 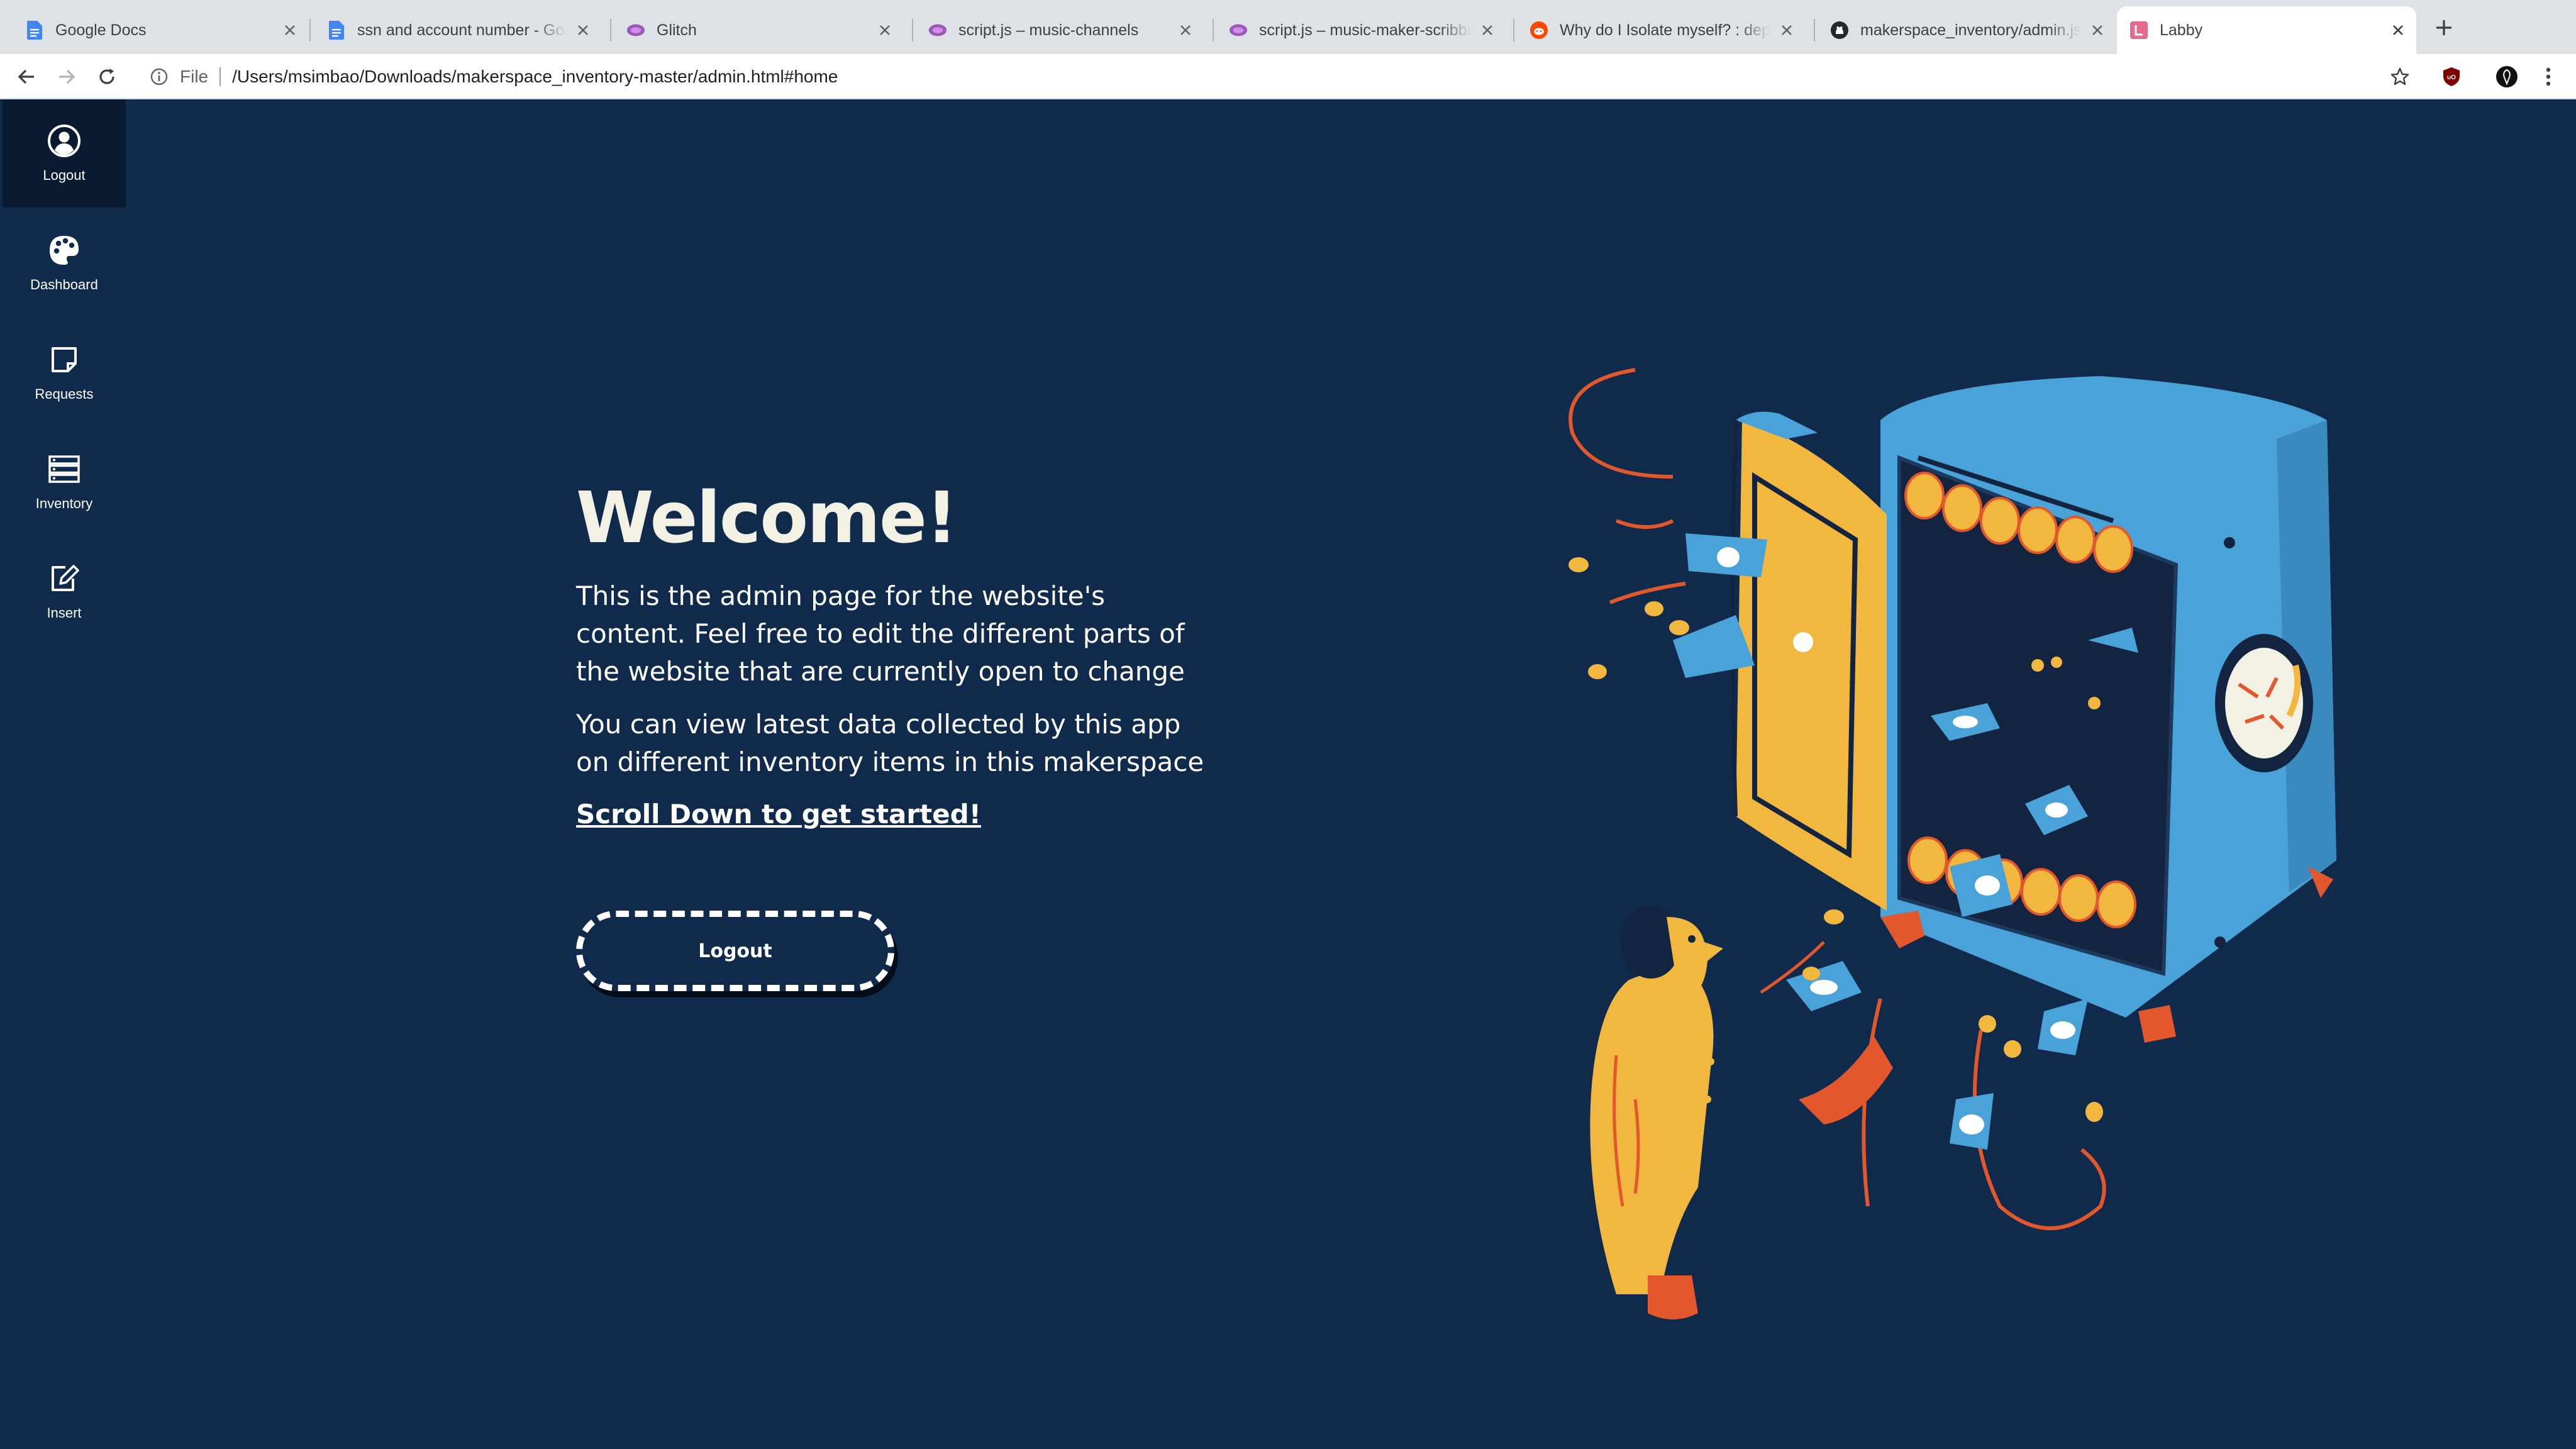 I want to click on palette-icon, so click(x=64, y=250).